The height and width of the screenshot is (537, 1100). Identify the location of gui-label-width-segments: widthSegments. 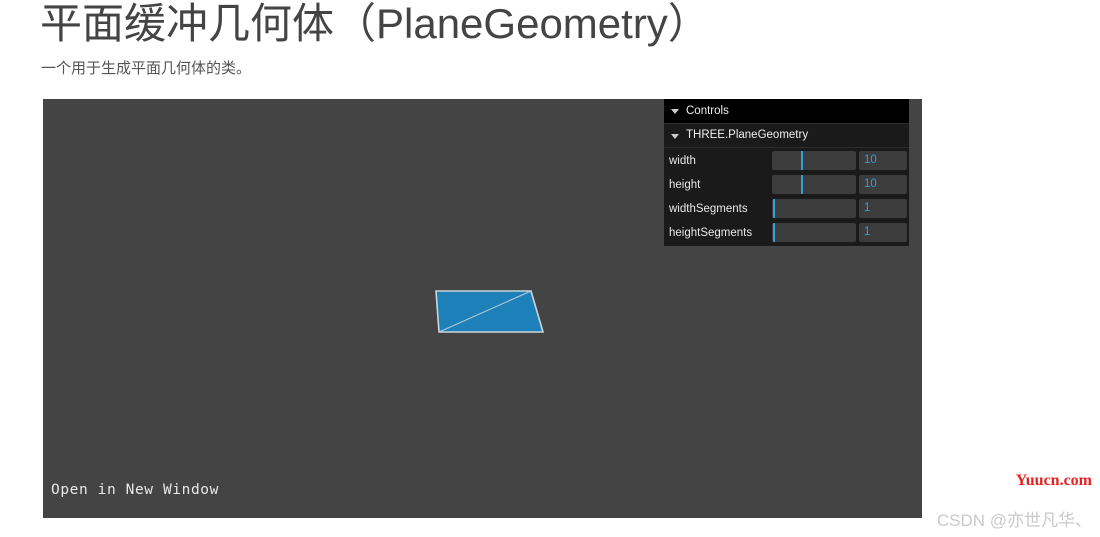
(708, 208).